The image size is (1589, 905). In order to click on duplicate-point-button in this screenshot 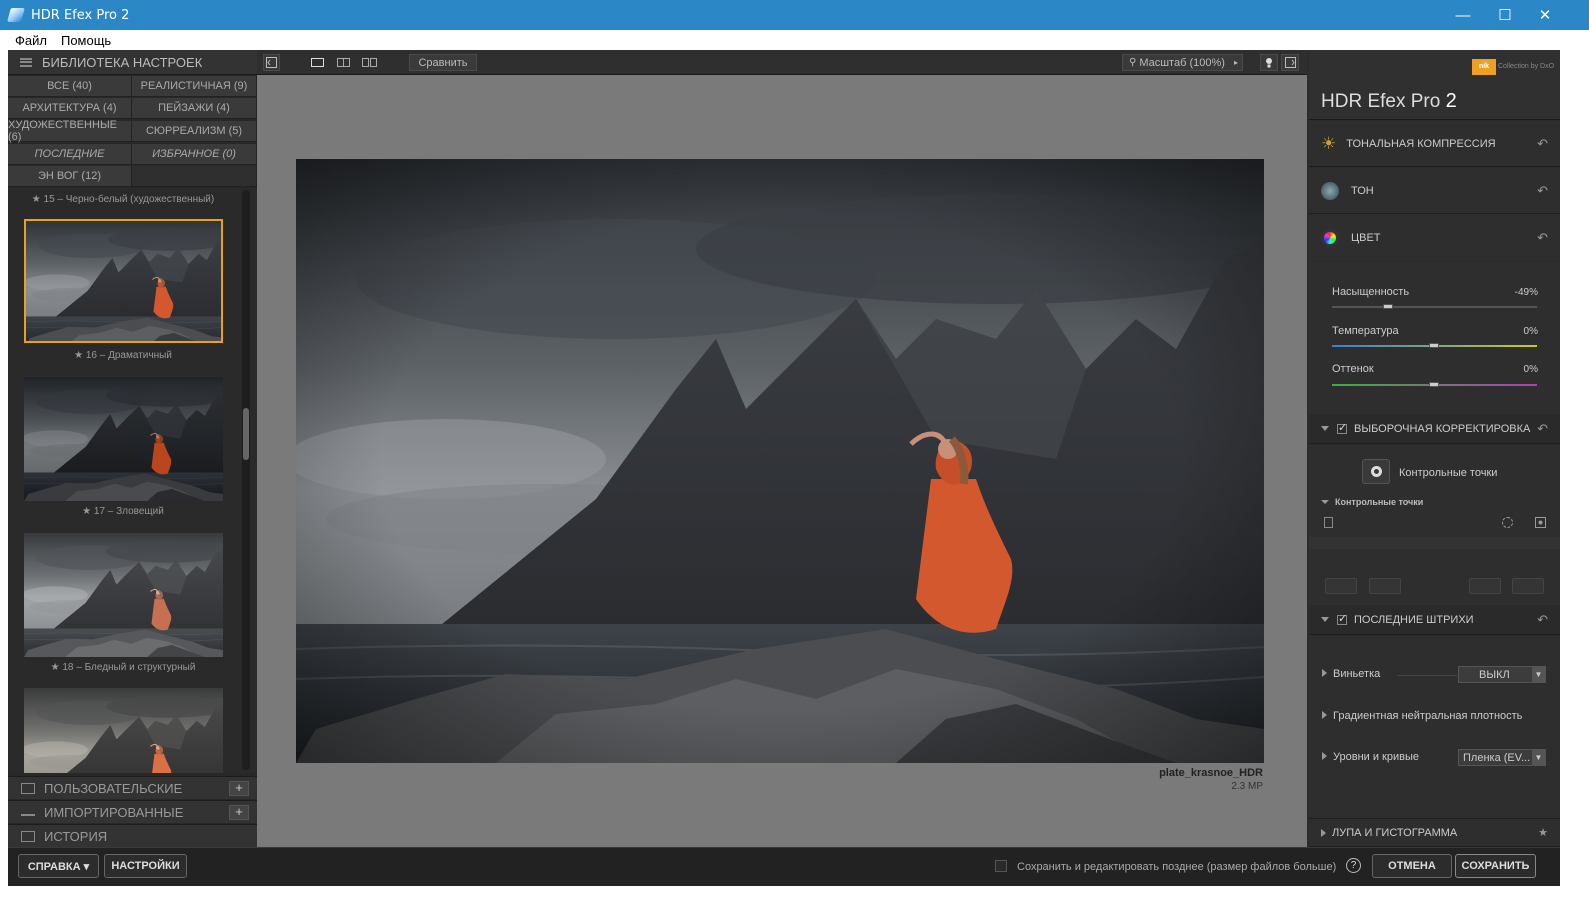, I will do `click(1485, 586)`.